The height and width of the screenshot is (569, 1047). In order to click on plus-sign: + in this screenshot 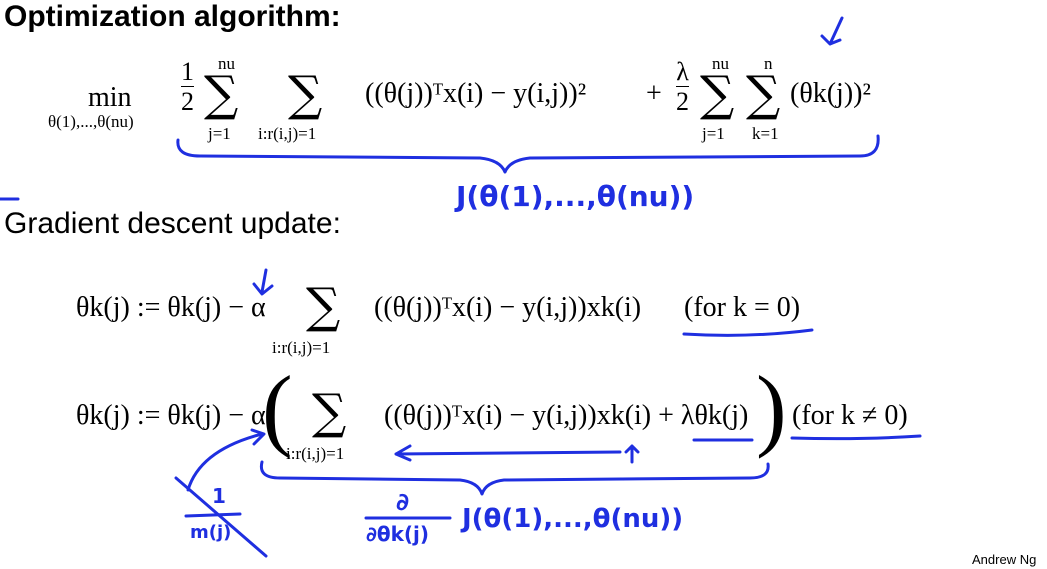, I will do `click(654, 93)`.